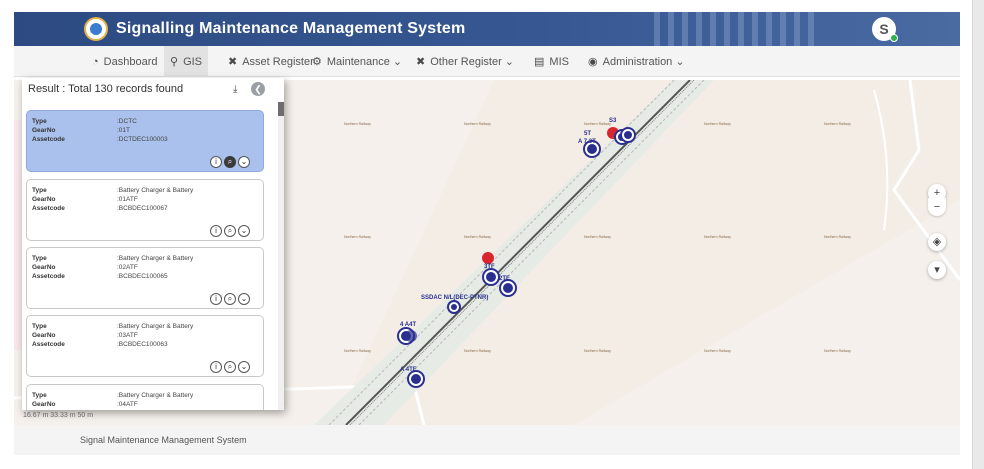  I want to click on page-scrollbar, so click(978, 234).